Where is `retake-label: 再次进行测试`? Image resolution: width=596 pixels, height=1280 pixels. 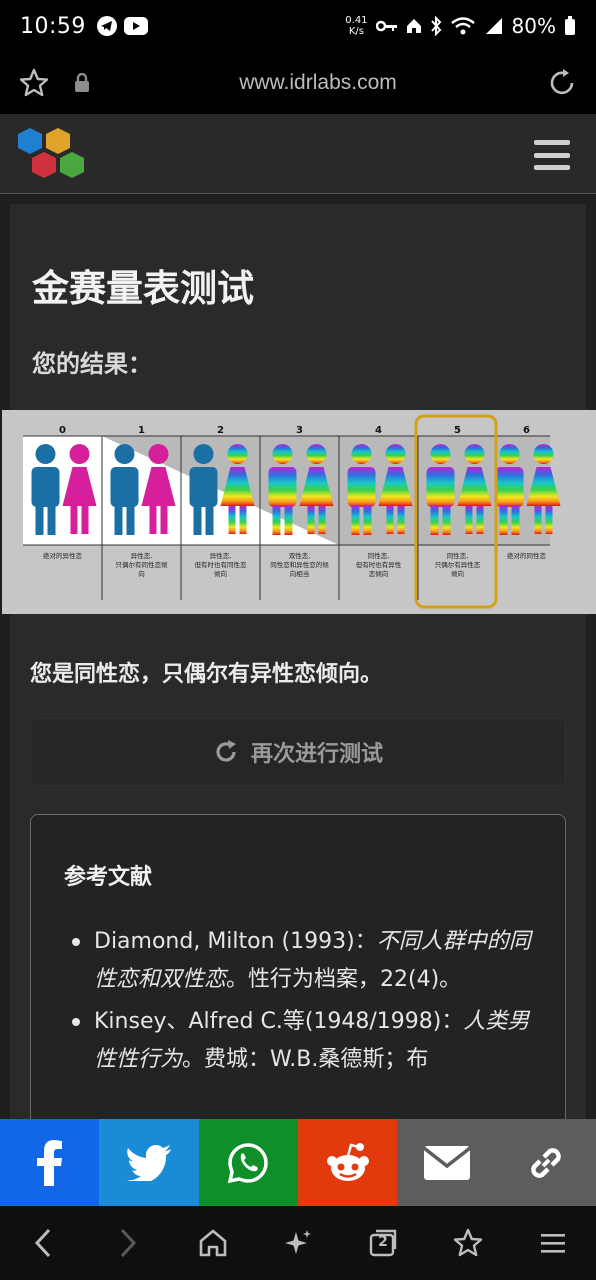 retake-label: 再次进行测试 is located at coordinates (316, 754).